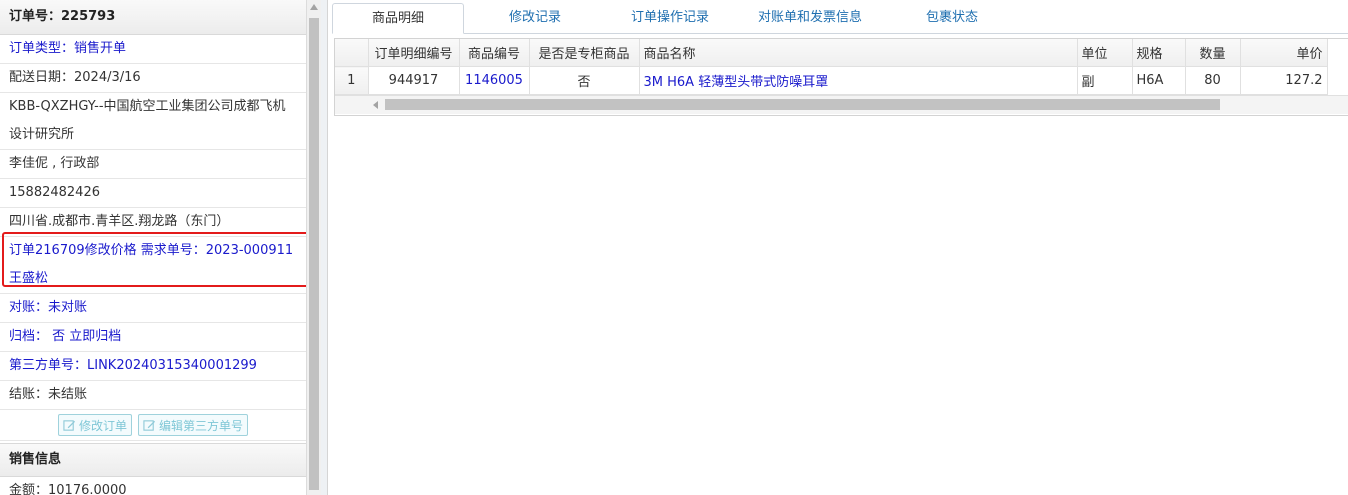 The width and height of the screenshot is (1348, 495). What do you see at coordinates (494, 53) in the screenshot?
I see `column-header: 商品编号` at bounding box center [494, 53].